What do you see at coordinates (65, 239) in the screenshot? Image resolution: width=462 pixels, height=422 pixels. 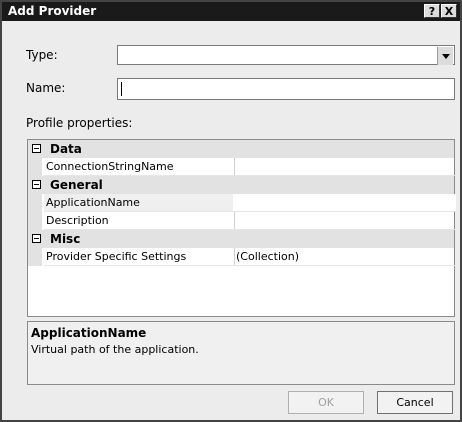 I see `category-label: Misc` at bounding box center [65, 239].